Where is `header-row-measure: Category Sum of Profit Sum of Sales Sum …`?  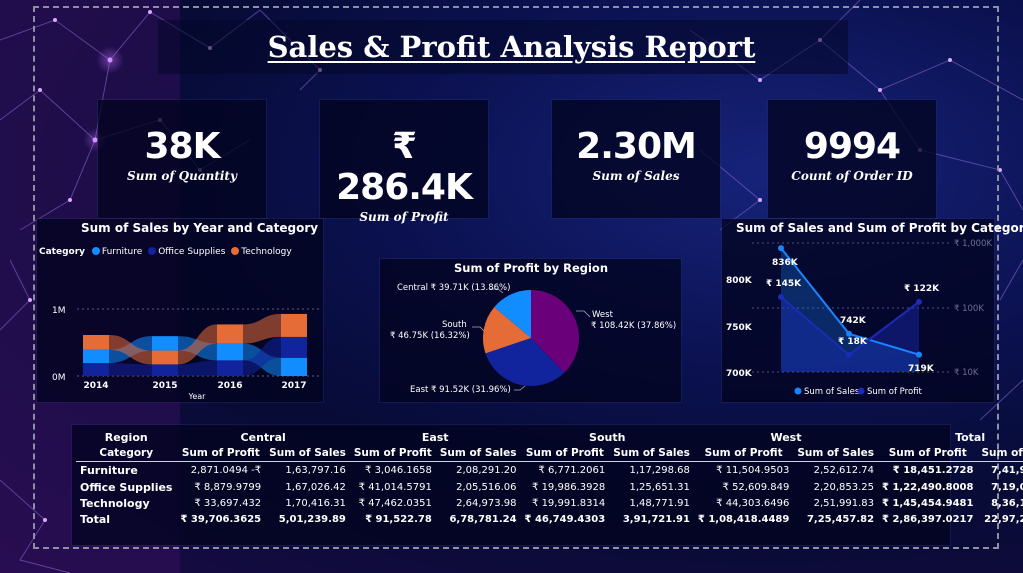
header-row-measure: Category Sum of Profit Sum of Sales Sum … is located at coordinates (549, 453).